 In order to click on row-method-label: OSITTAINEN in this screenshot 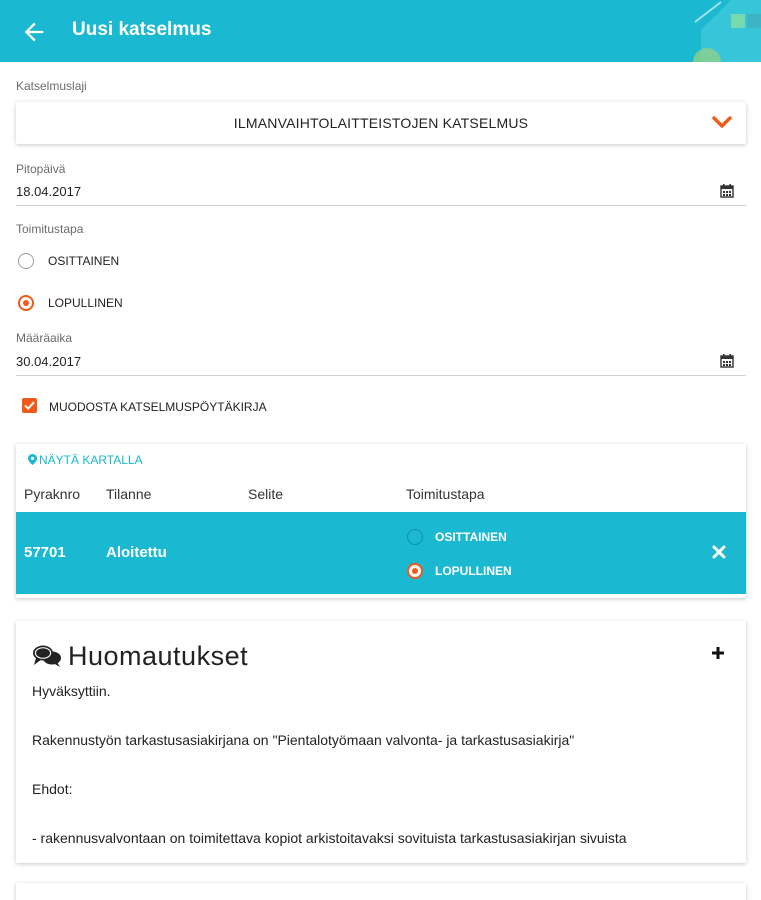, I will do `click(471, 537)`.